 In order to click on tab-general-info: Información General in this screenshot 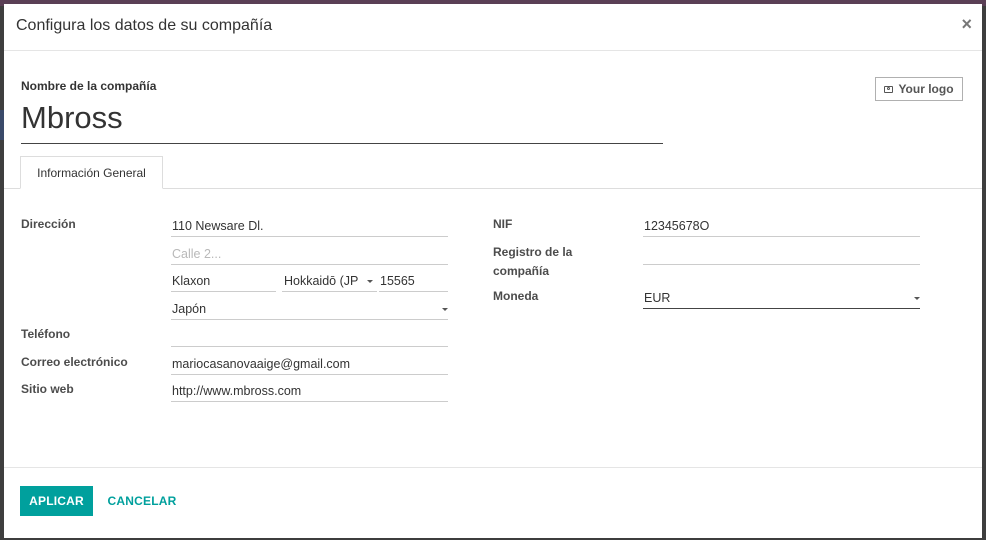, I will do `click(91, 172)`.